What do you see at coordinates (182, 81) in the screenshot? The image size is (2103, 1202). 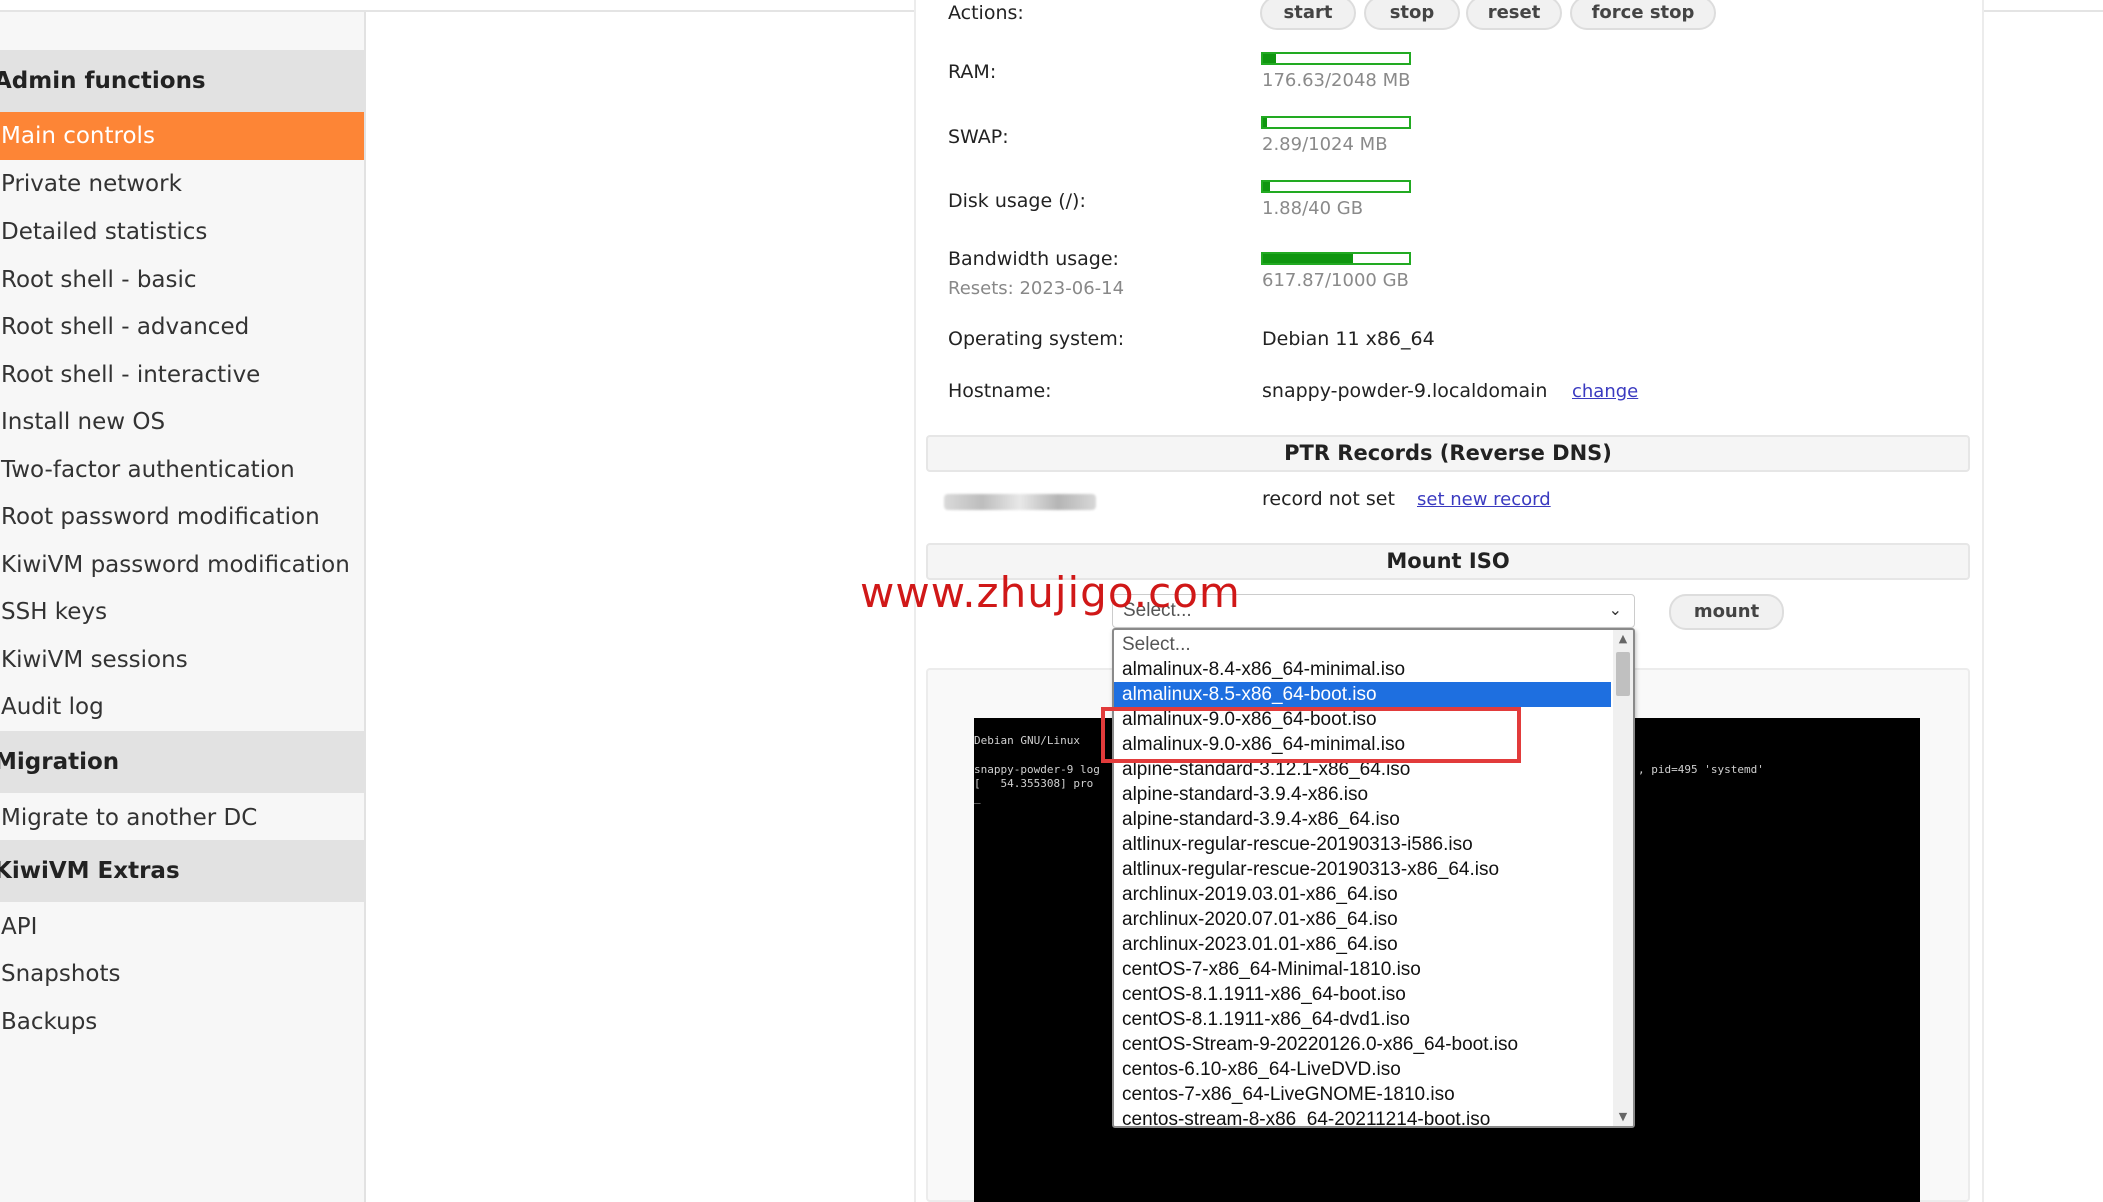 I see `sidebar-section-admin-functions: Admin functions` at bounding box center [182, 81].